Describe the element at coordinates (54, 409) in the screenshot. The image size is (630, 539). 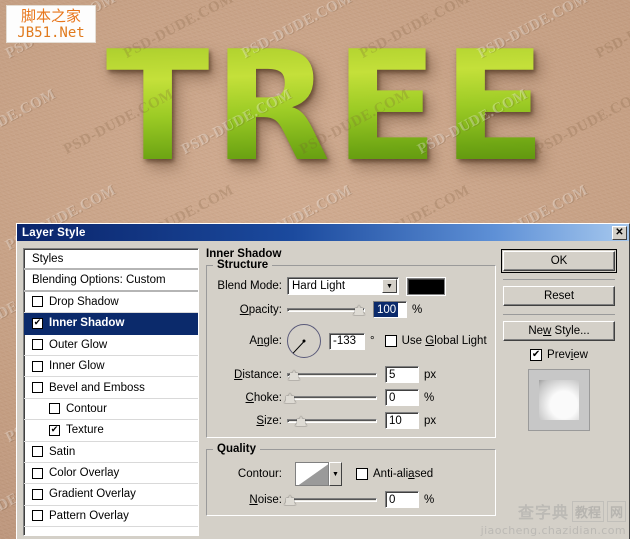
I see `checkbox-contour` at that location.